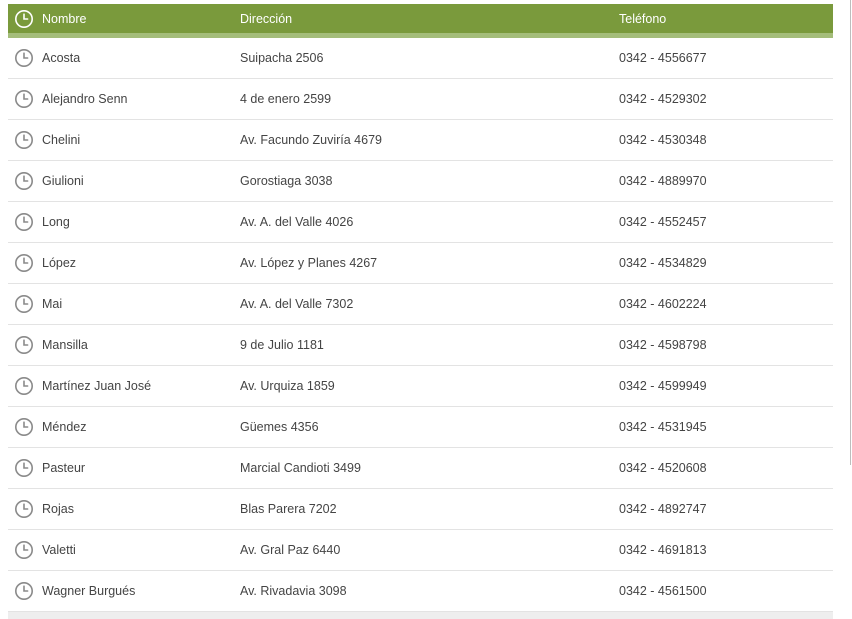 Image resolution: width=852 pixels, height=619 pixels. Describe the element at coordinates (663, 386) in the screenshot. I see `pharmacy-phone: 0342 - 4599949` at that location.